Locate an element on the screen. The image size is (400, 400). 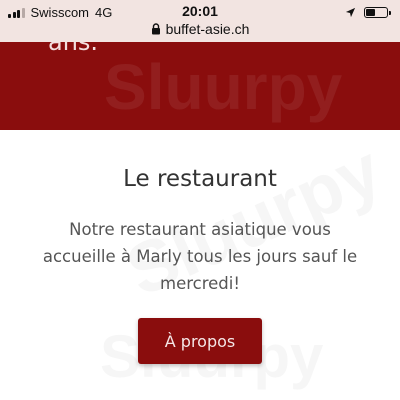
clock: 20:01 is located at coordinates (200, 11).